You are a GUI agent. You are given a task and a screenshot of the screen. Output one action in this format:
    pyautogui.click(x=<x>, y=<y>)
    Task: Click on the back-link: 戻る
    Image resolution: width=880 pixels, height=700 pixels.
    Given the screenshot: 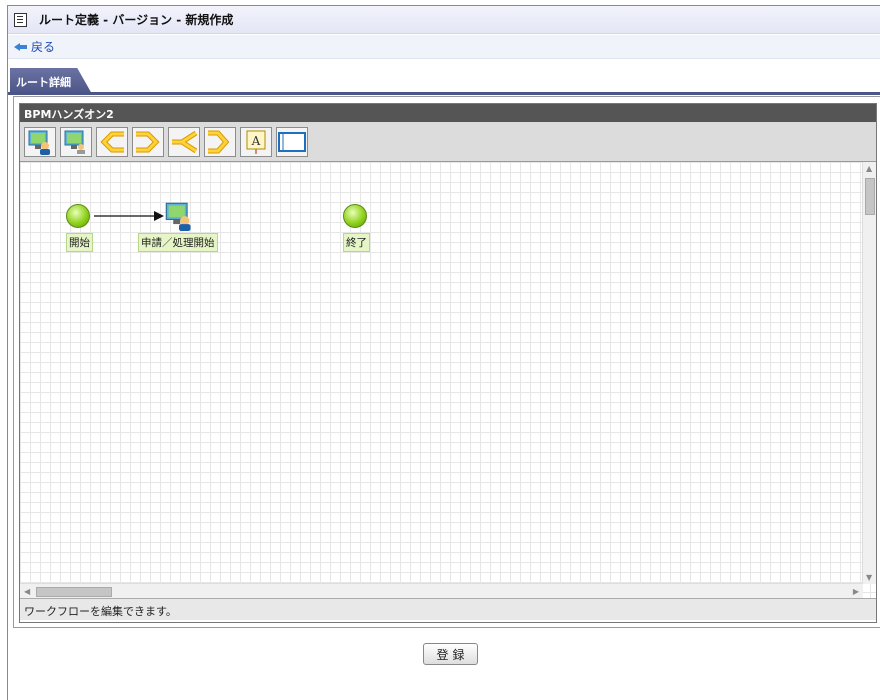 What is the action you would take?
    pyautogui.click(x=34, y=46)
    